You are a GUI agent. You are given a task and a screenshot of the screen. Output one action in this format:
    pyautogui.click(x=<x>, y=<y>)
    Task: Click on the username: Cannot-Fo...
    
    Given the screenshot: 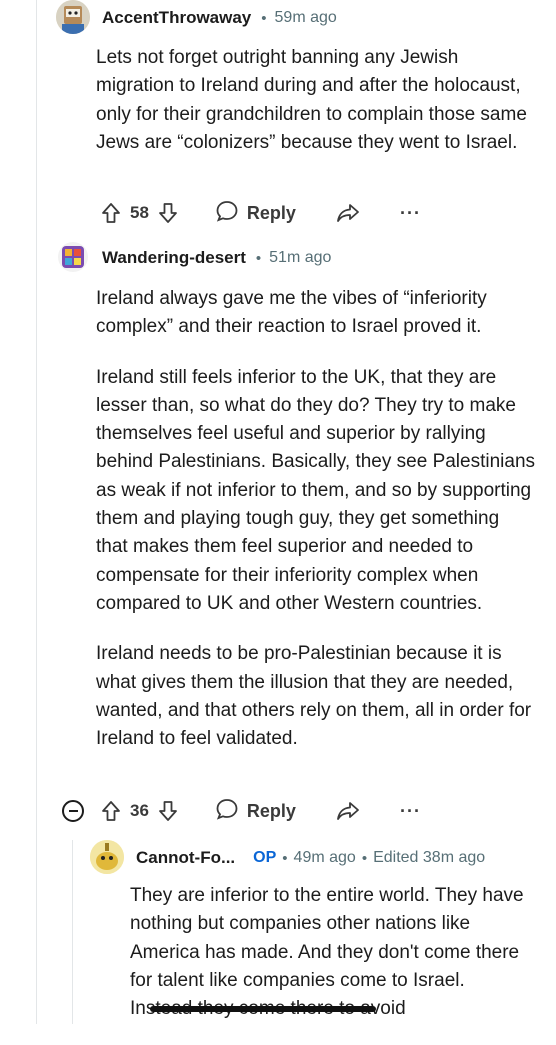 What is the action you would take?
    pyautogui.click(x=185, y=858)
    